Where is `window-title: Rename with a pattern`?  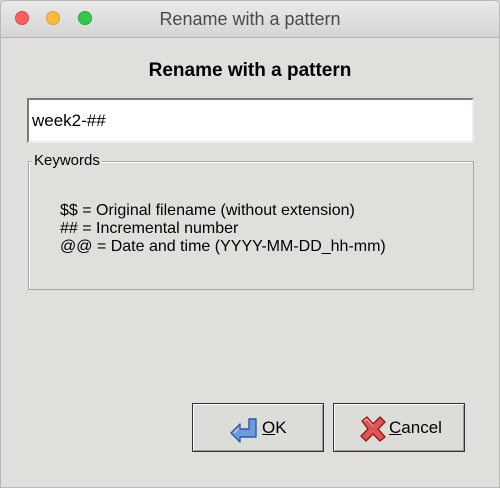
window-title: Rename with a pattern is located at coordinates (250, 19).